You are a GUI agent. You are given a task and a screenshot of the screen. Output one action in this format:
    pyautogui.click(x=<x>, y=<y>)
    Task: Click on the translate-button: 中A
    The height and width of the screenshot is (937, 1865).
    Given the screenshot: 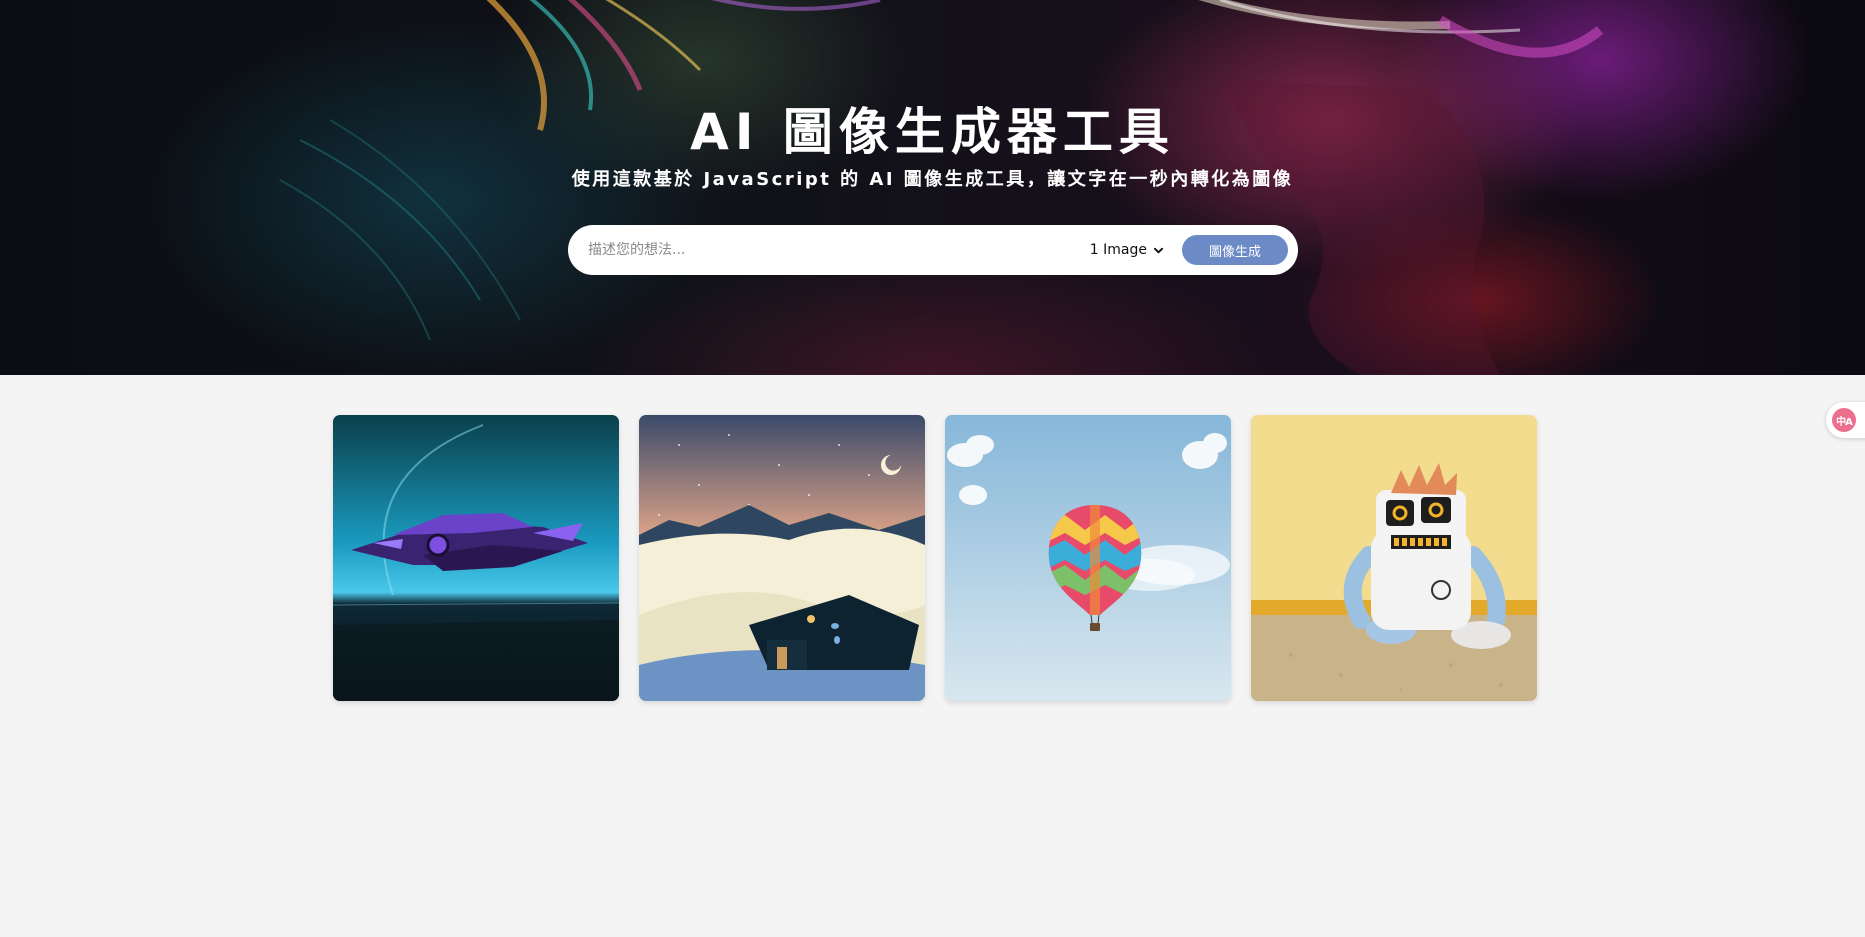 What is the action you would take?
    pyautogui.click(x=1845, y=420)
    